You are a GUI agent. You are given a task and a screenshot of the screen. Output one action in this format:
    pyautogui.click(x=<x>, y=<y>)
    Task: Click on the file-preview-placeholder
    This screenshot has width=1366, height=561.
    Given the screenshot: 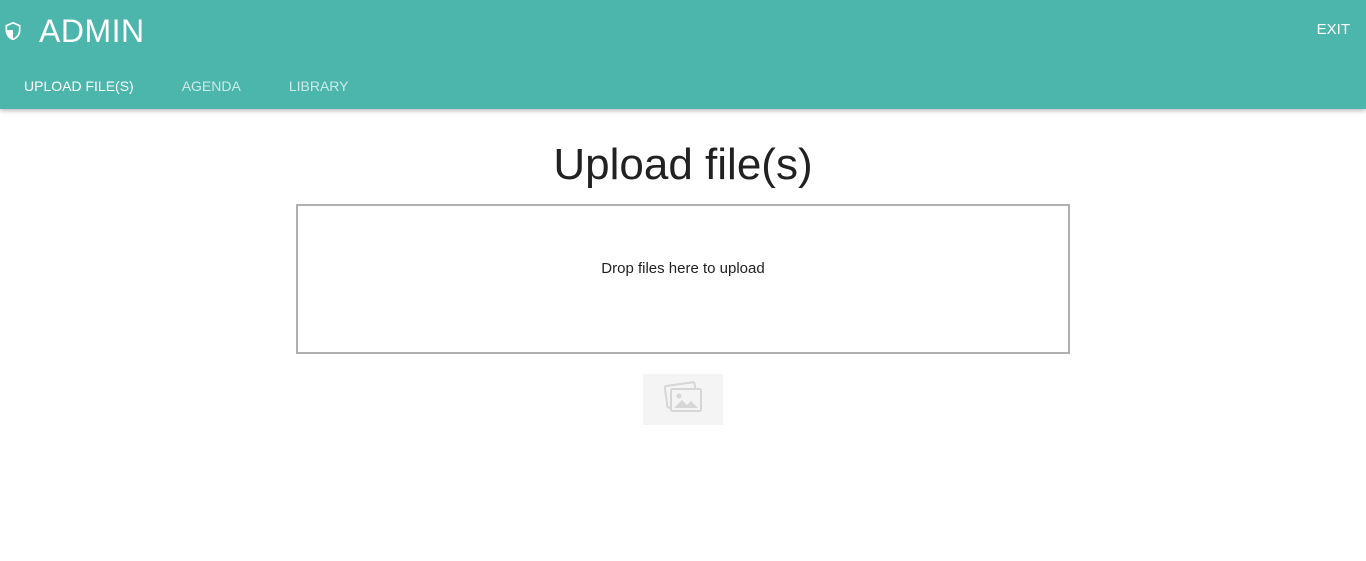 What is the action you would take?
    pyautogui.click(x=683, y=399)
    